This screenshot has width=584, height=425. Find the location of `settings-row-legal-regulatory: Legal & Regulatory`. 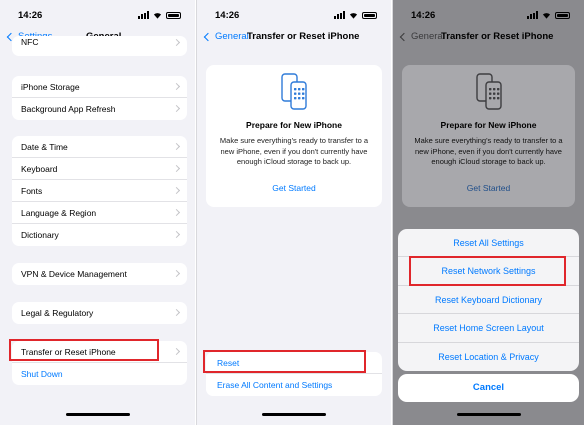

settings-row-legal-regulatory: Legal & Regulatory is located at coordinates (99, 313).